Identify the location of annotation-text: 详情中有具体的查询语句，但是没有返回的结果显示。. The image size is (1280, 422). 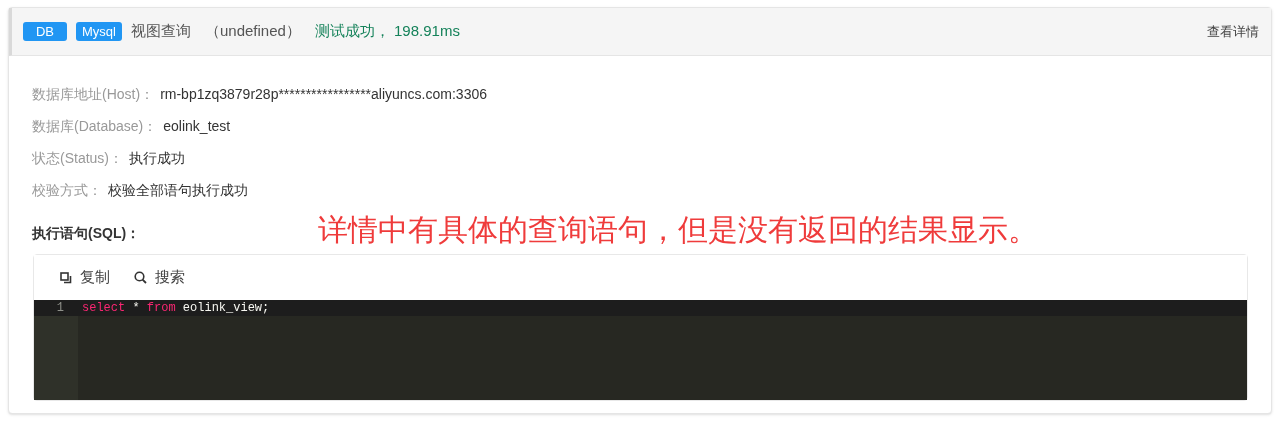
(678, 229).